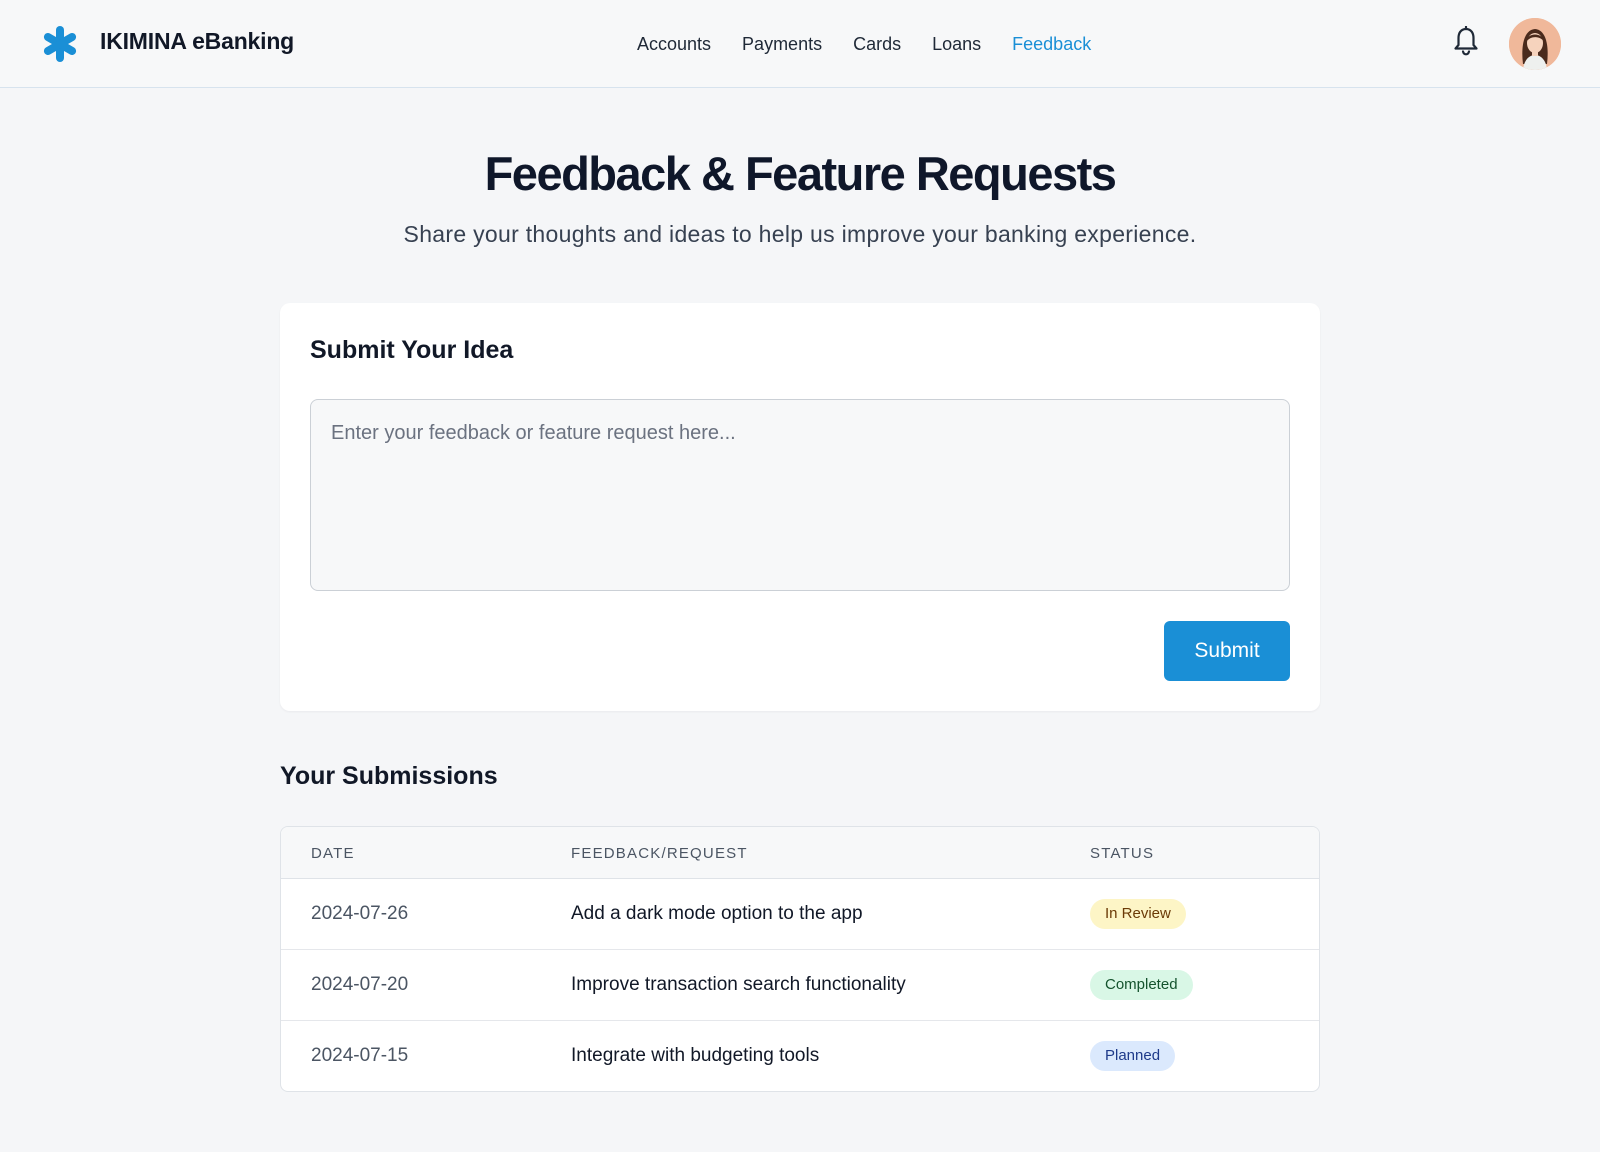 This screenshot has height=1152, width=1600. Describe the element at coordinates (1227, 651) in the screenshot. I see `submit-button: Submit` at that location.